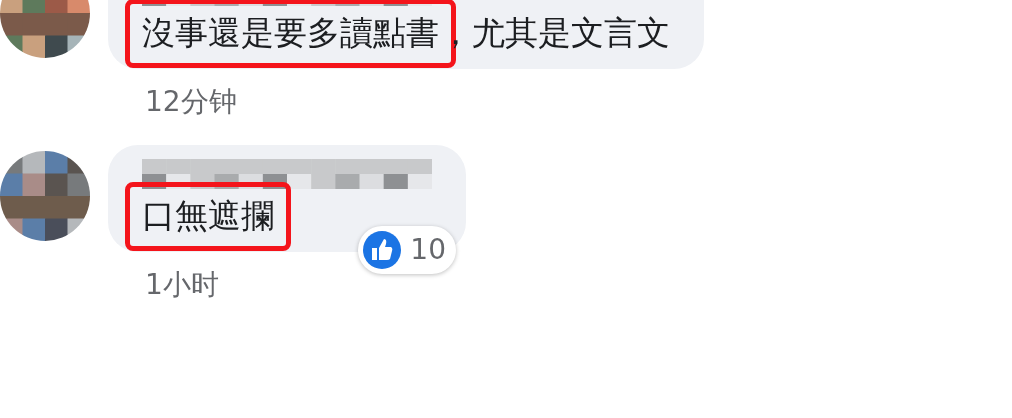  What do you see at coordinates (578, 101) in the screenshot?
I see `comment-time: 12分钟` at bounding box center [578, 101].